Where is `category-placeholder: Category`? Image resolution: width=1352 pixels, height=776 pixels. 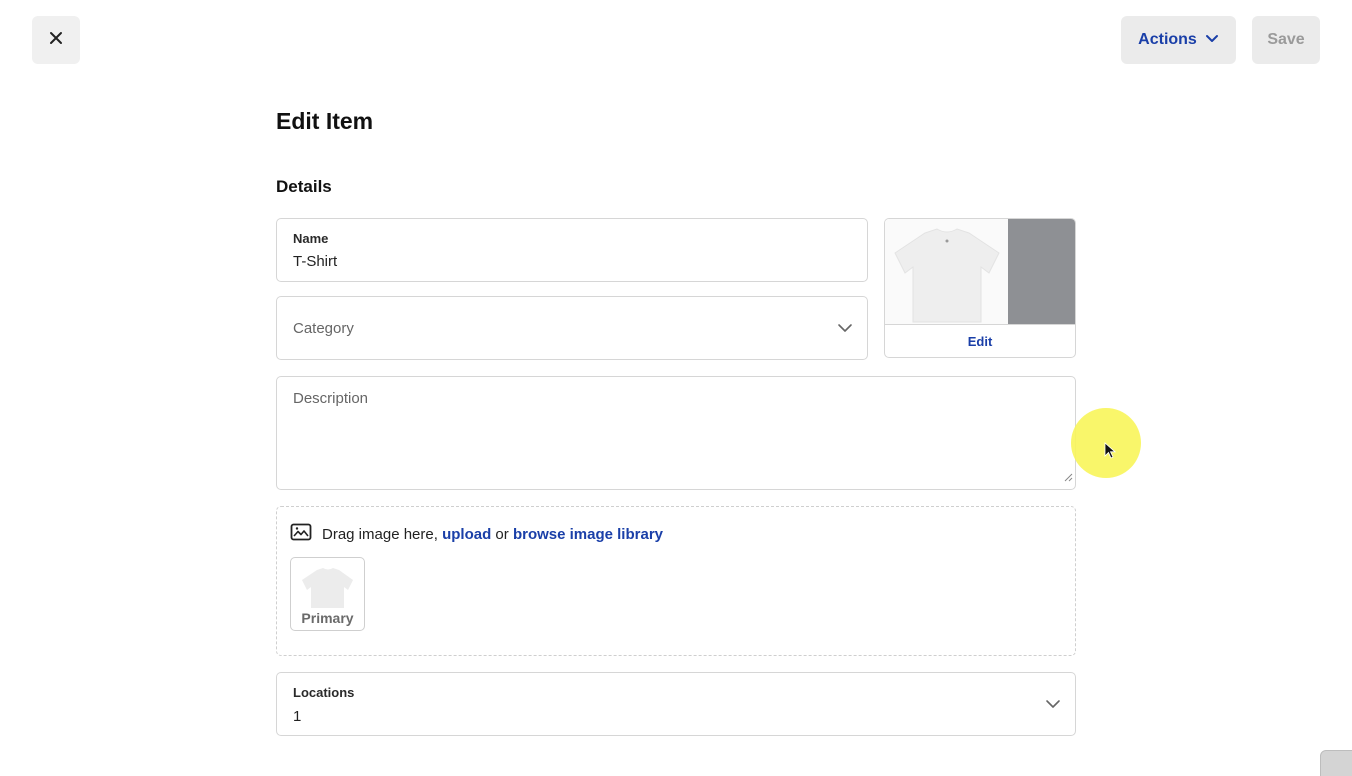
category-placeholder: Category is located at coordinates (323, 328).